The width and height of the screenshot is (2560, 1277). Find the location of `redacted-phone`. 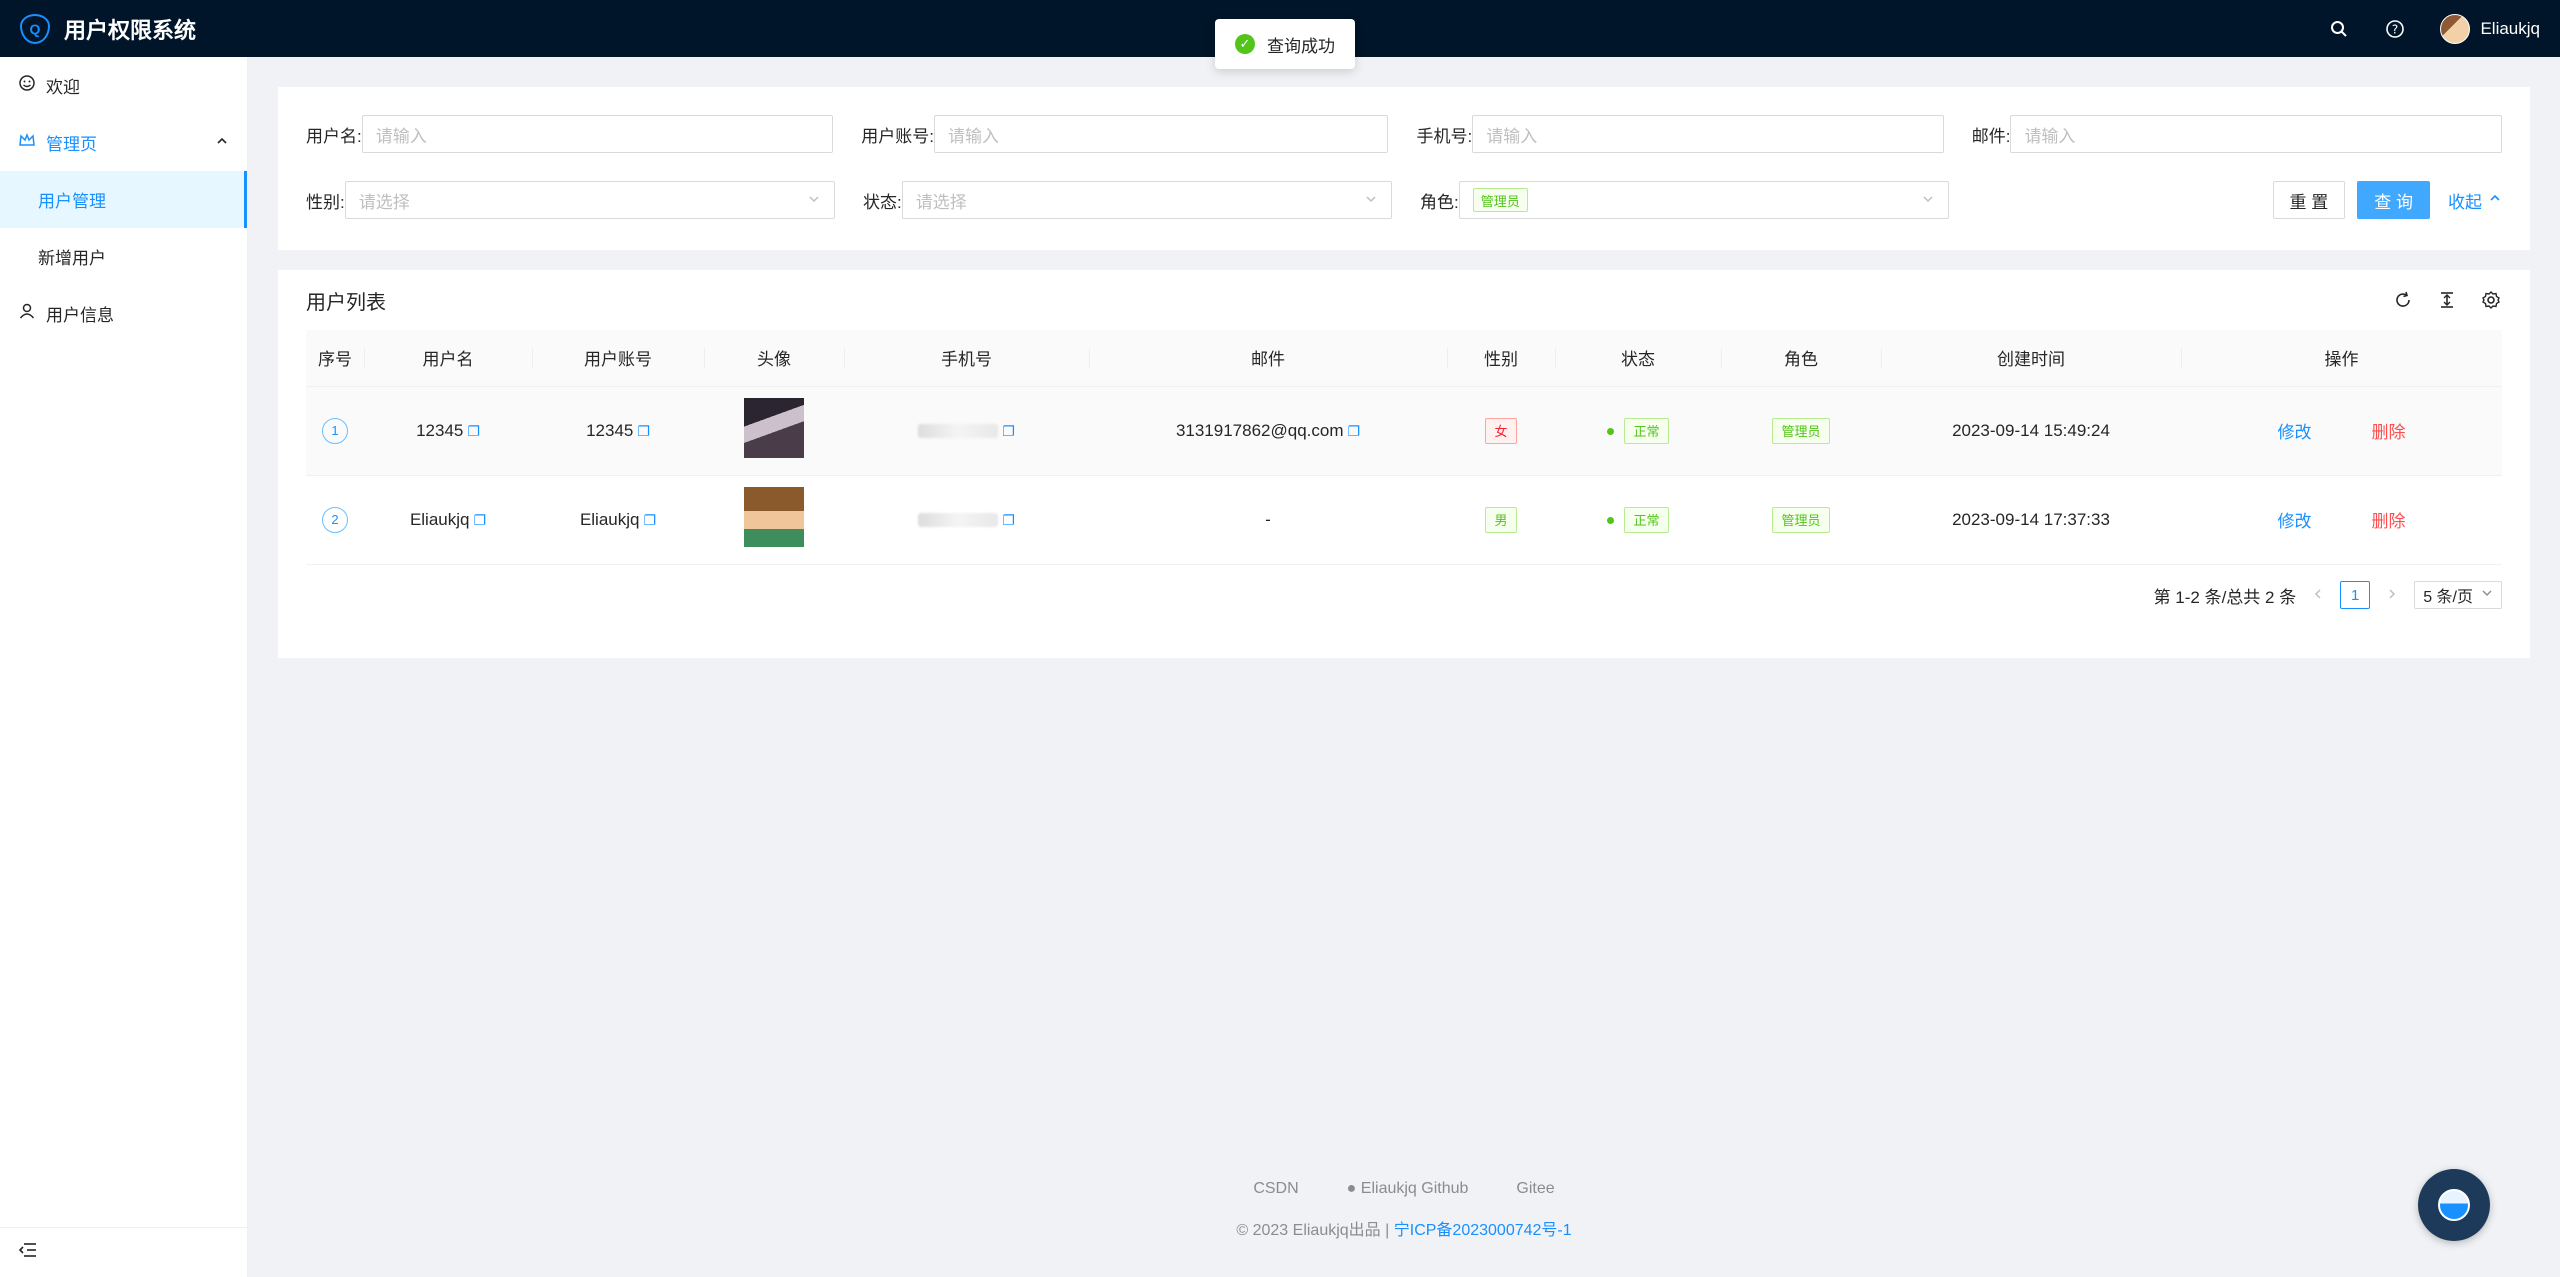

redacted-phone is located at coordinates (958, 431).